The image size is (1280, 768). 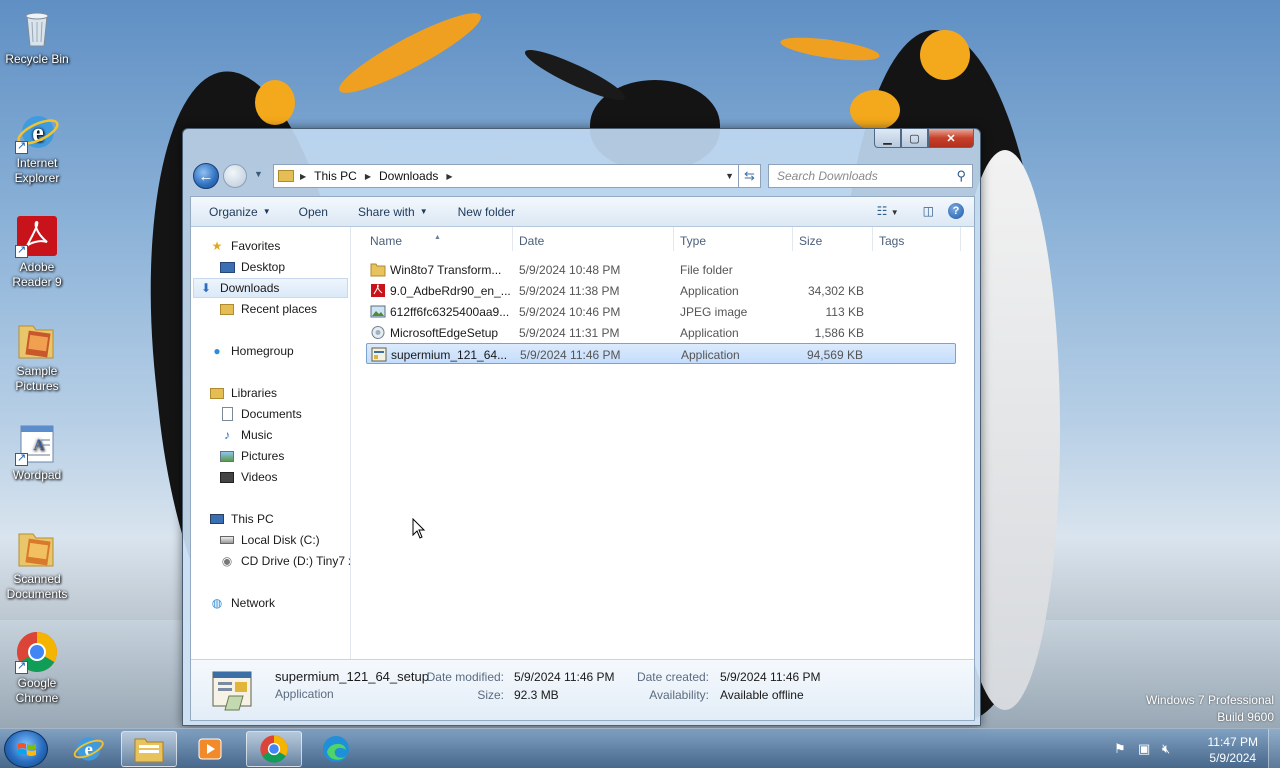 What do you see at coordinates (810, 241) in the screenshot?
I see `column-header-size: Size` at bounding box center [810, 241].